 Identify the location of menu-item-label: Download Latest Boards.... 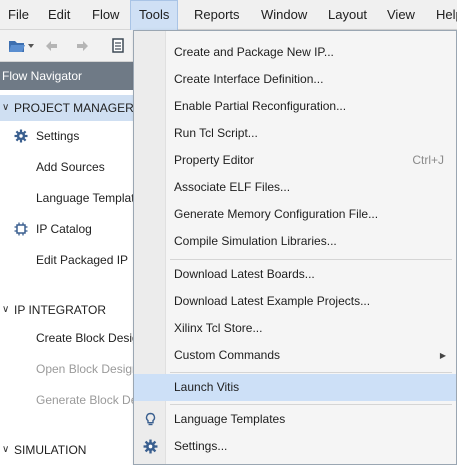
(244, 274).